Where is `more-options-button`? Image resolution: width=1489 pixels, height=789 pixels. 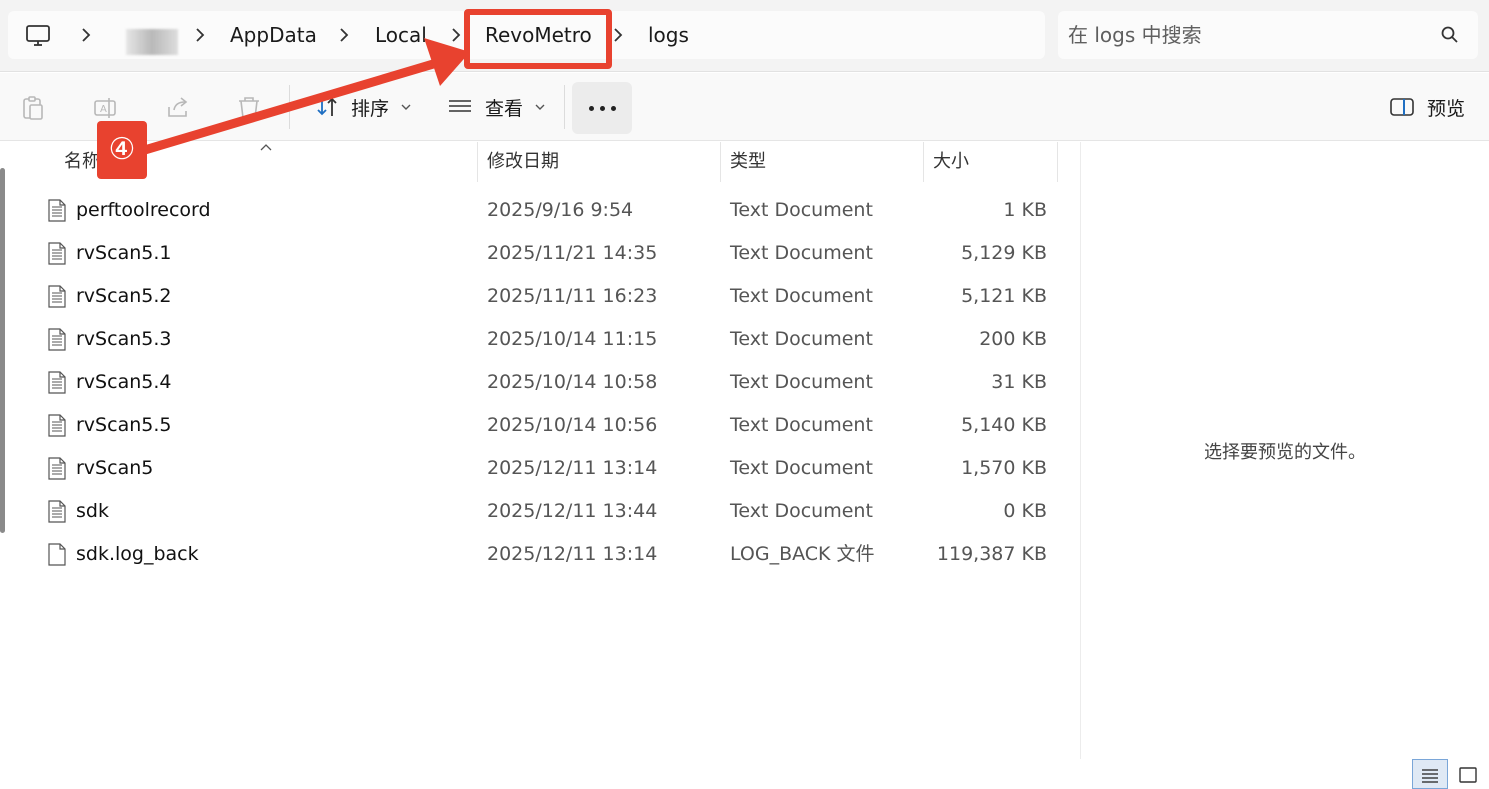 more-options-button is located at coordinates (602, 108).